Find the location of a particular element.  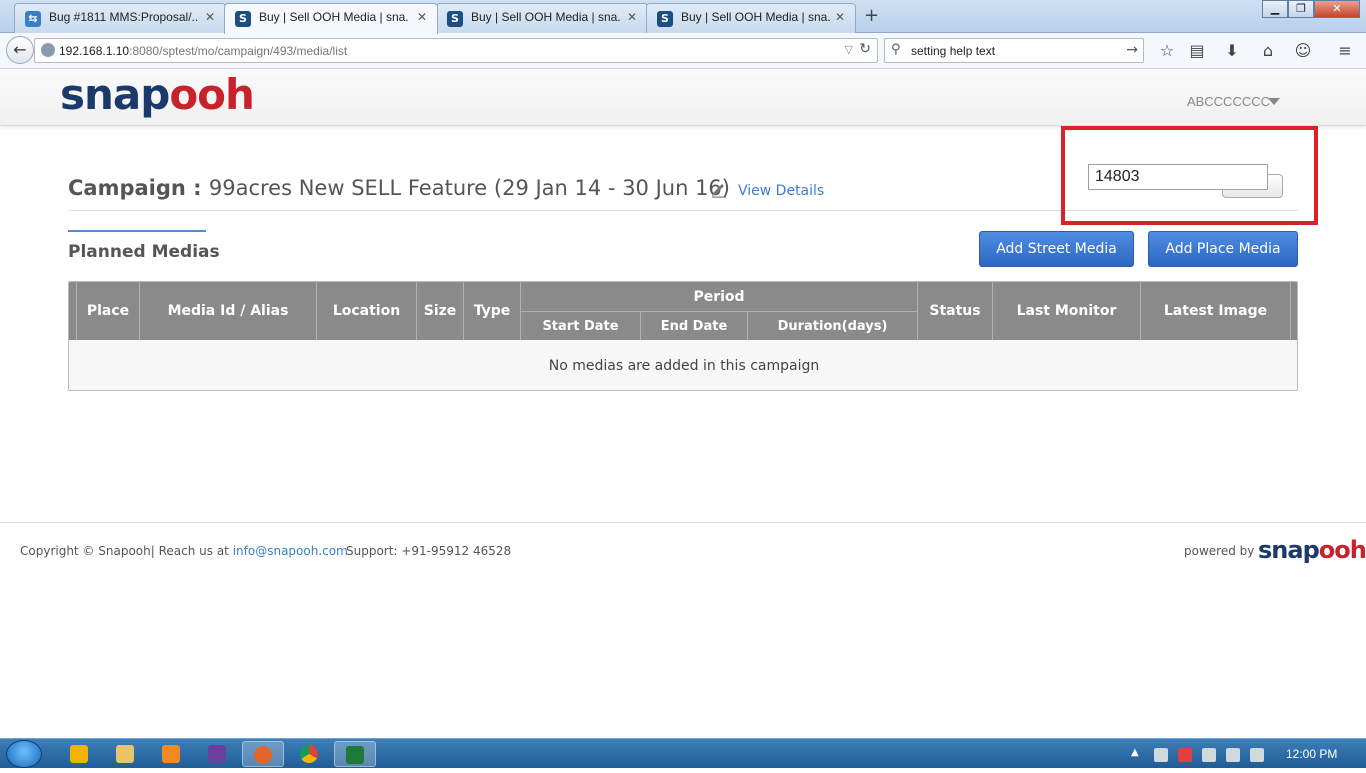

home-icon: ⌂ is located at coordinates (1268, 51).